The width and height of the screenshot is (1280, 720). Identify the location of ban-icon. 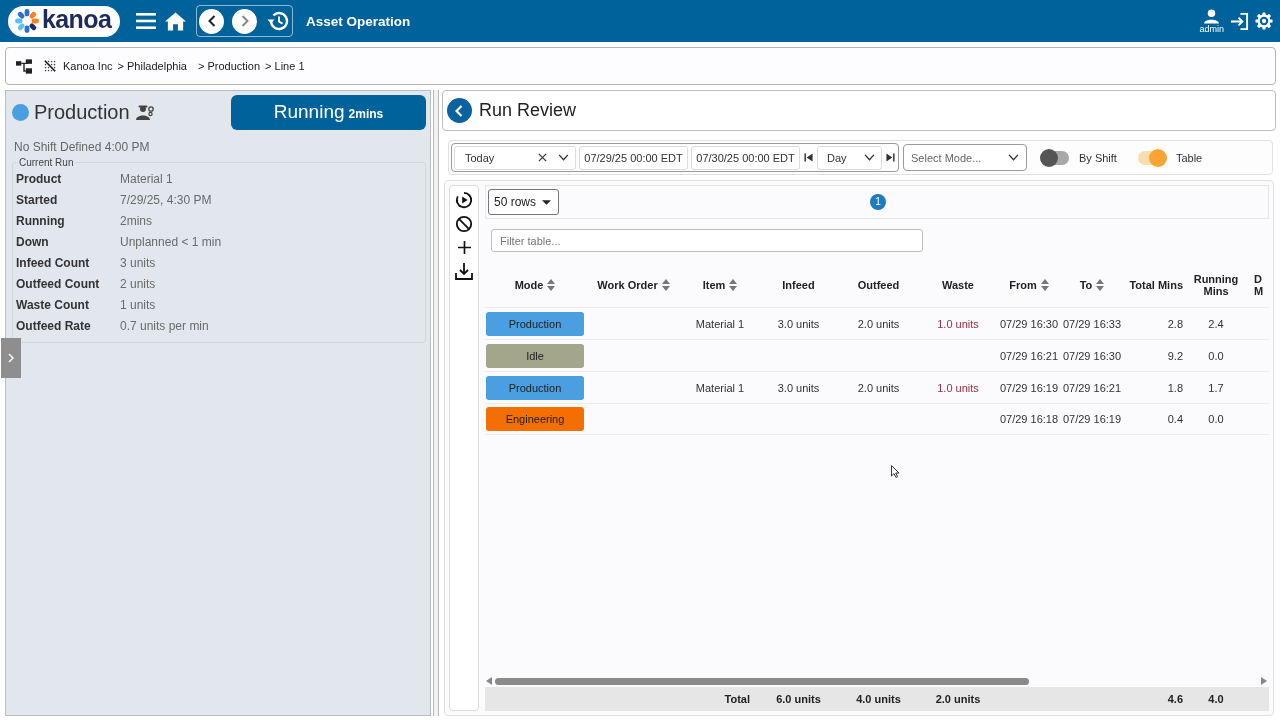
(464, 224).